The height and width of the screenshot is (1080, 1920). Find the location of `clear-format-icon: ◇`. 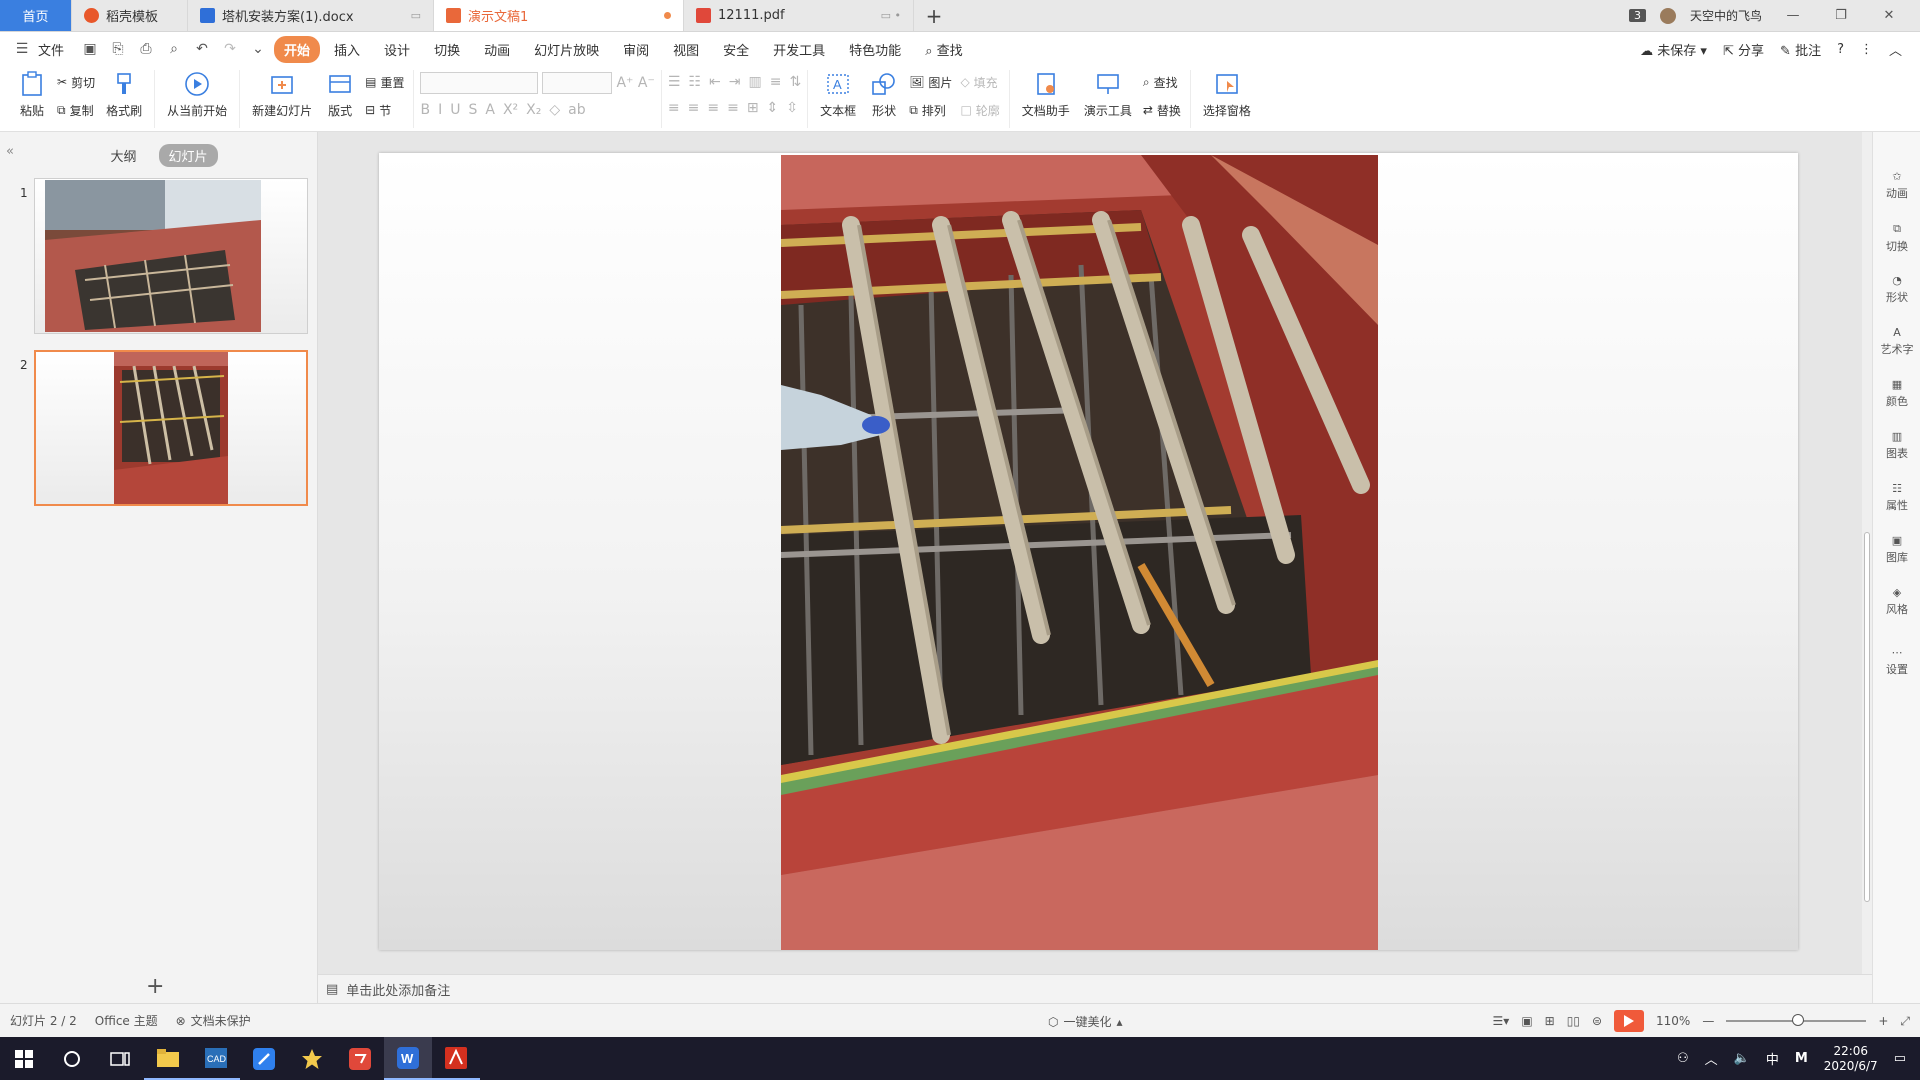

clear-format-icon: ◇ is located at coordinates (554, 110).